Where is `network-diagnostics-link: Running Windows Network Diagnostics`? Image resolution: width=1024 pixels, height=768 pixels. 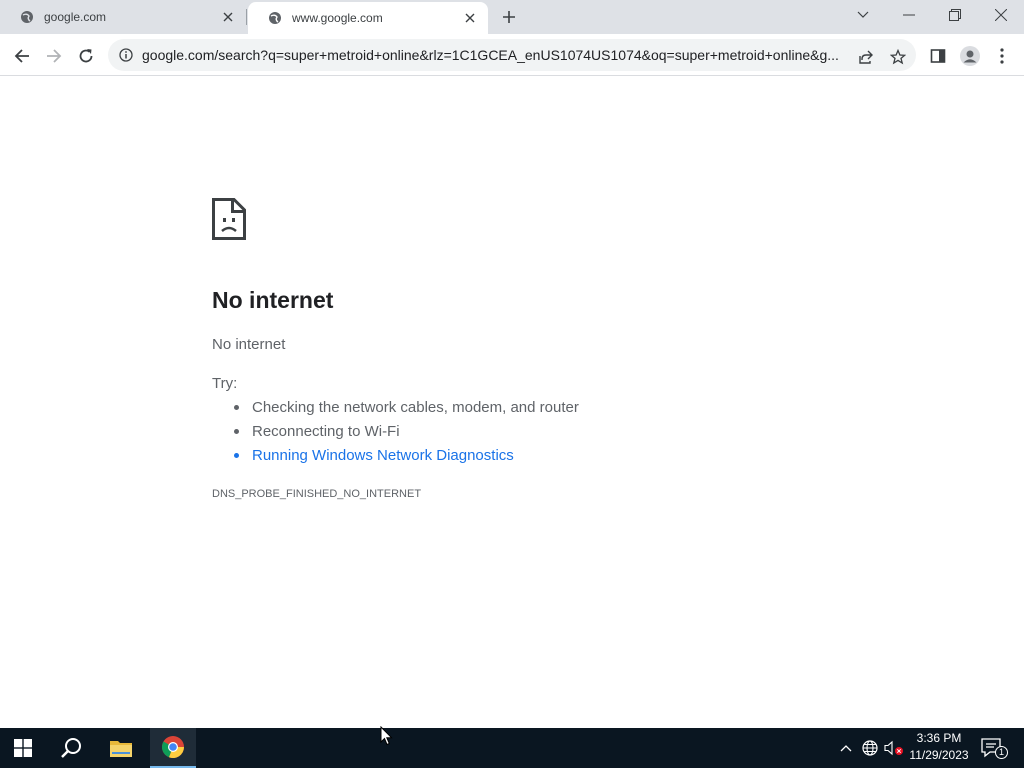
network-diagnostics-link: Running Windows Network Diagnostics is located at coordinates (405, 458).